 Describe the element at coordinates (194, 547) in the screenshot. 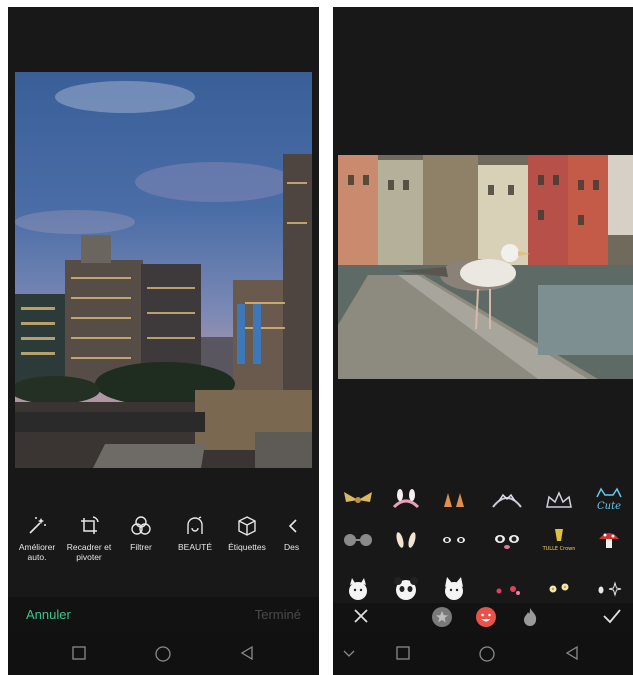

I see `tool-label: BEAUTÉ` at that location.